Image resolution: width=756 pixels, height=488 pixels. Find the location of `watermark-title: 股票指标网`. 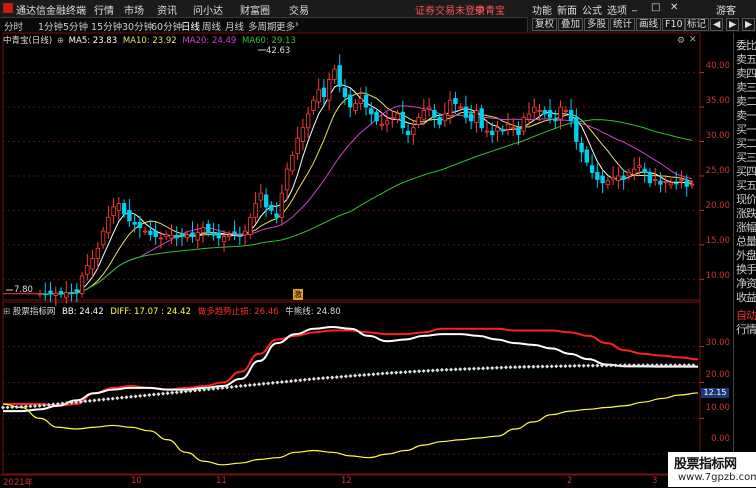

watermark-title: 股票指标网 is located at coordinates (705, 464).